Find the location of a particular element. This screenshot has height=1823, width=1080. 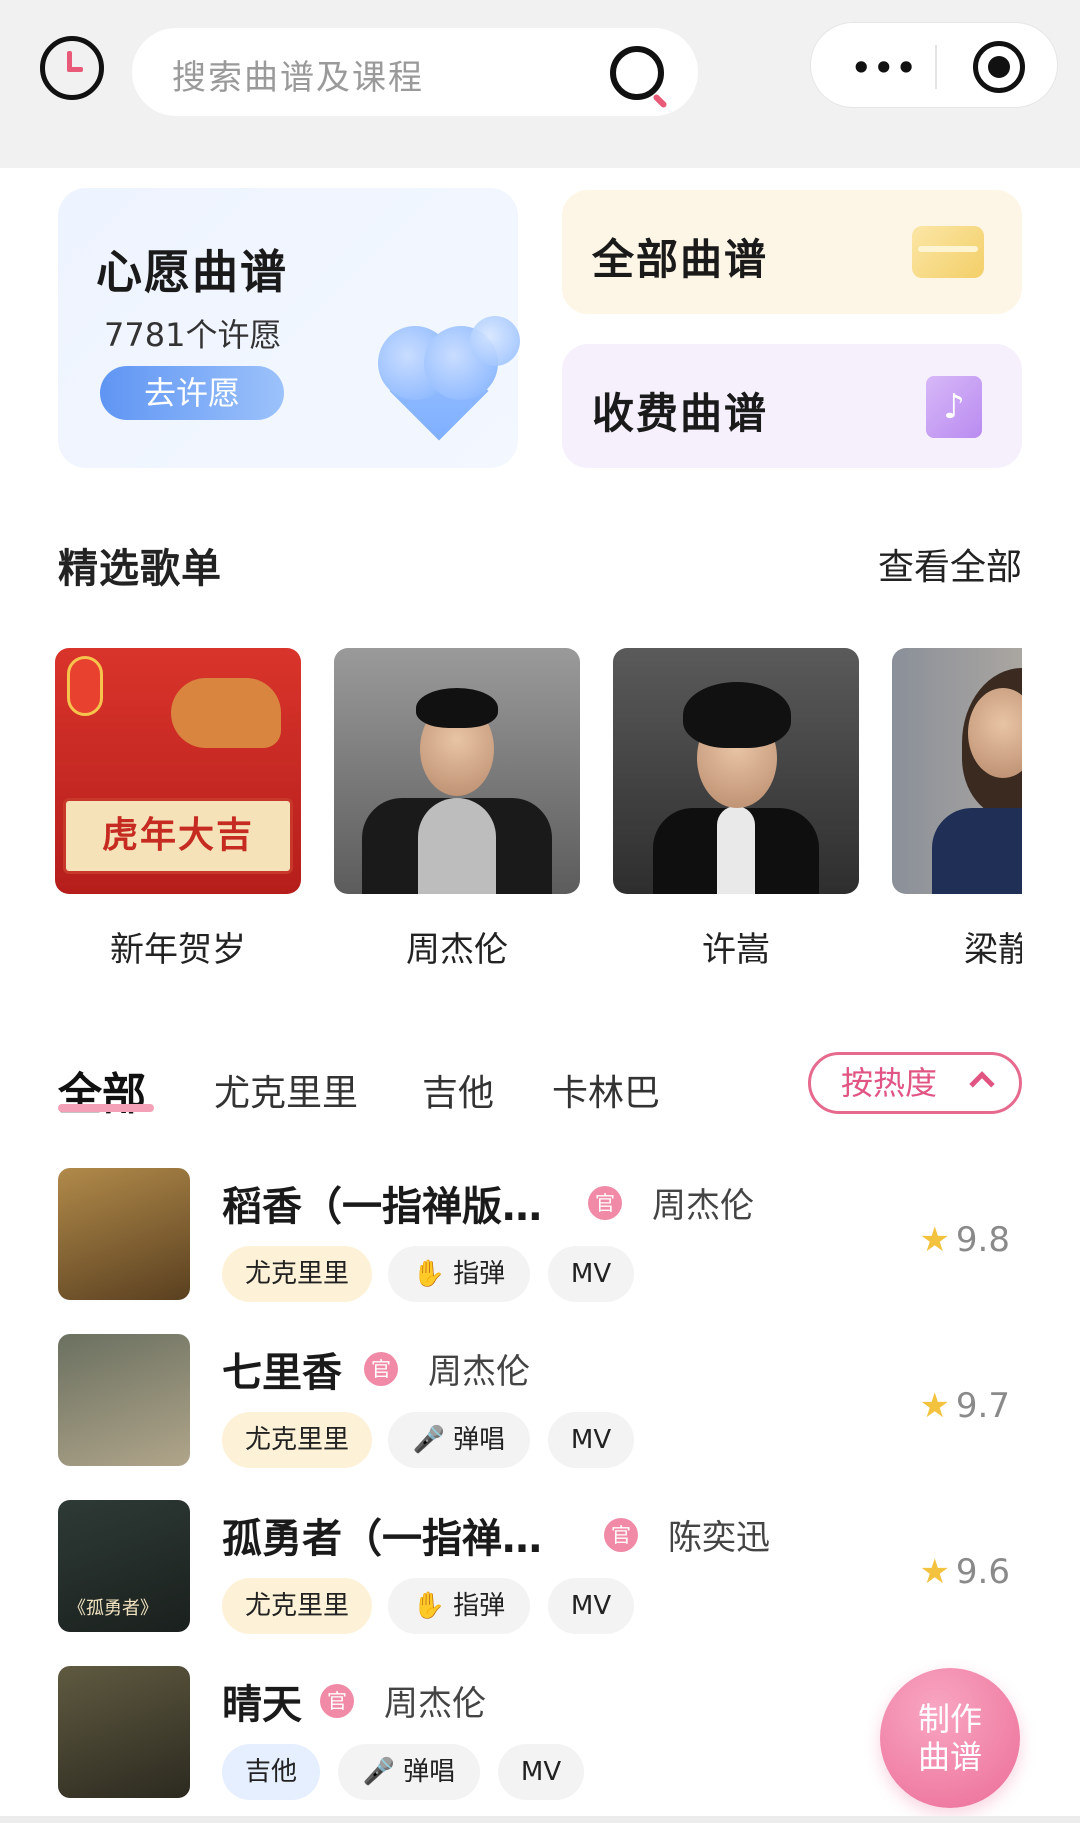

microphone-icon: 🎤 is located at coordinates (429, 1440).